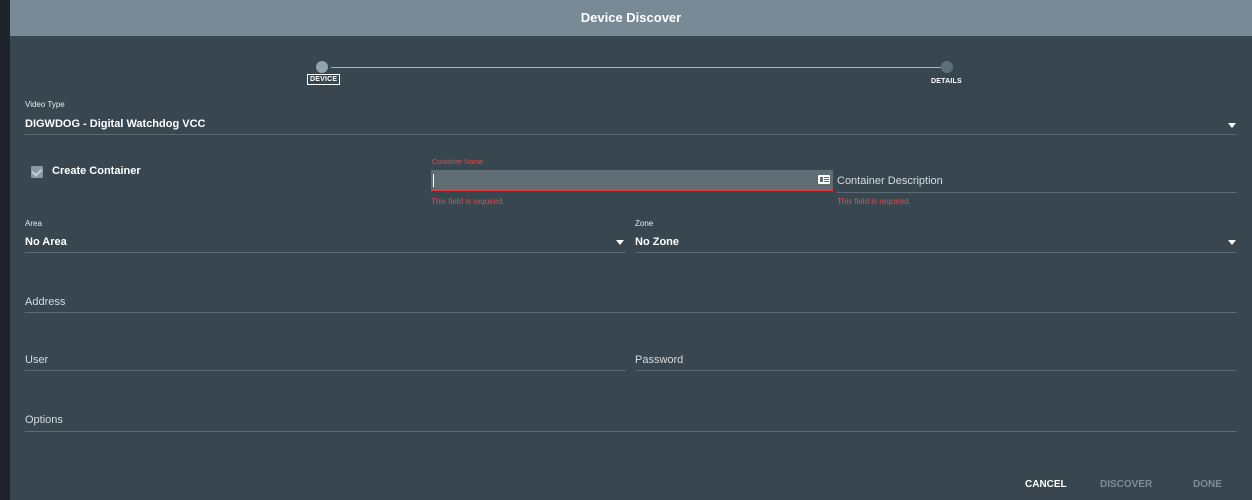 This screenshot has height=500, width=1252. I want to click on password-underline, so click(936, 370).